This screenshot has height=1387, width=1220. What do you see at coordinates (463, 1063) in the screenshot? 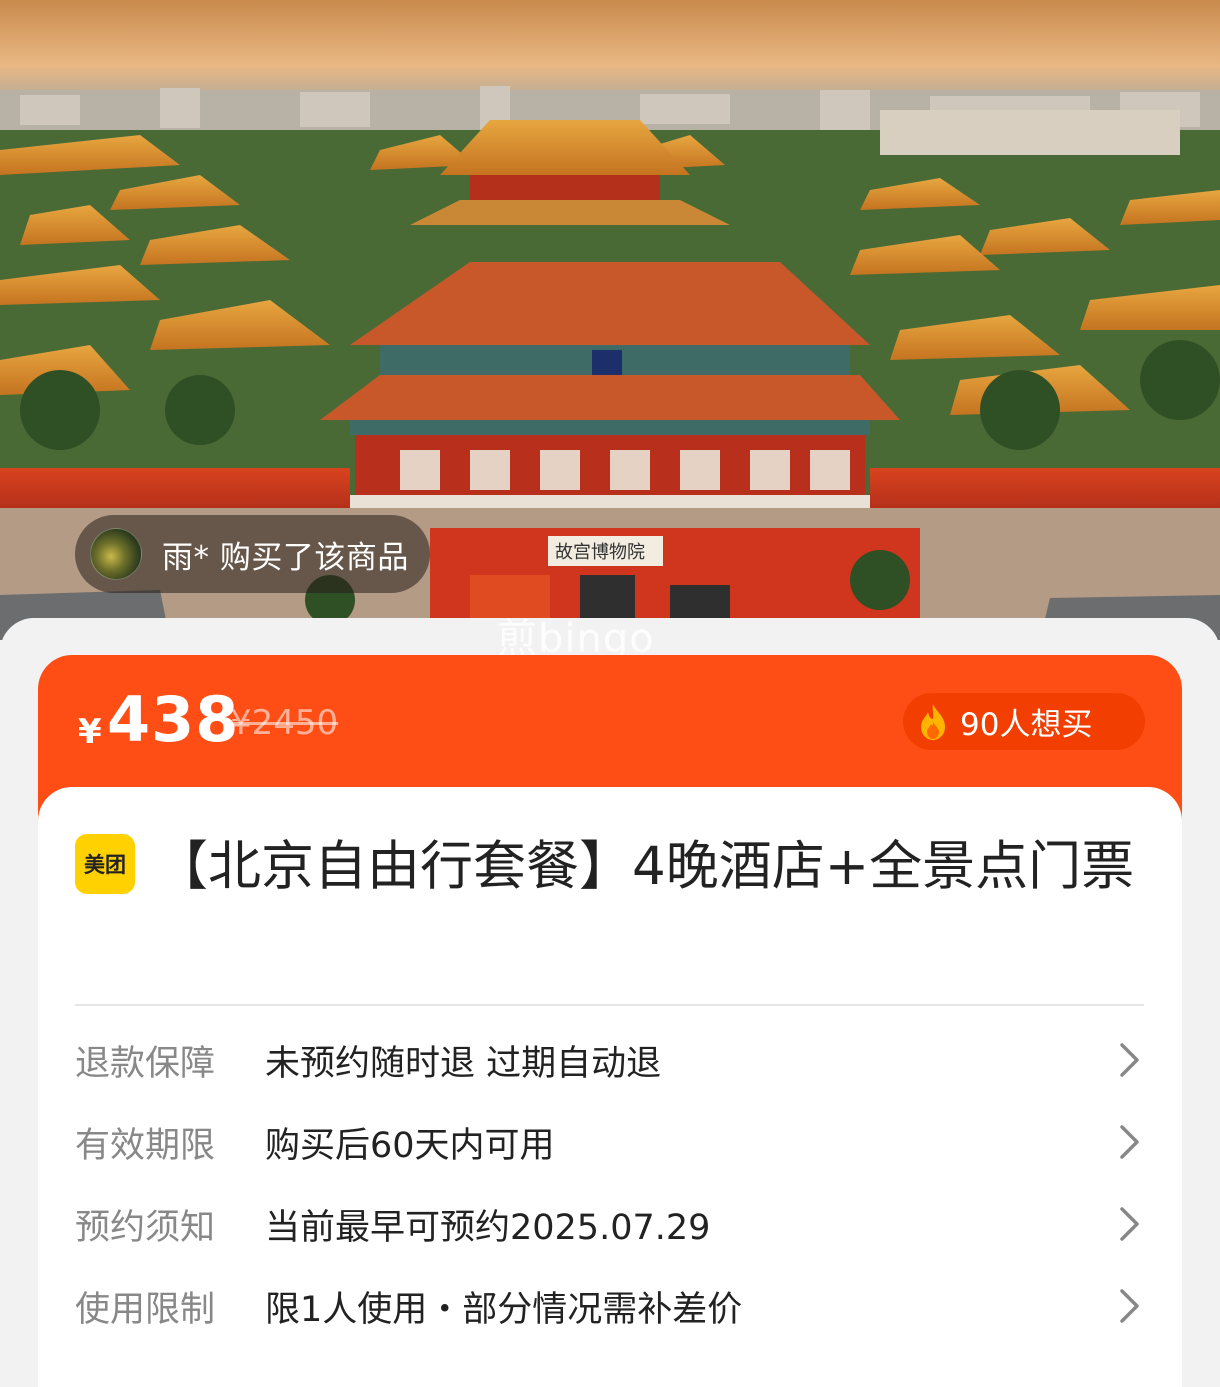
I see `detail-value: 未预约随时退 过期自动退` at bounding box center [463, 1063].